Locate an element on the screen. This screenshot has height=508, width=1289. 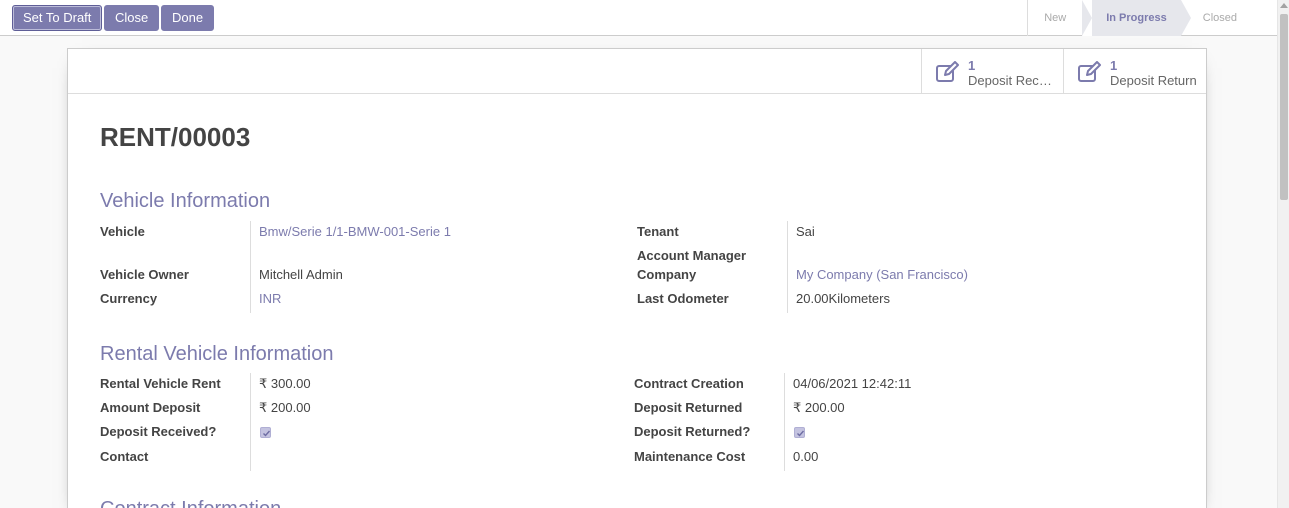
rental-vehicle-rent-label: Rental Vehicle Rent is located at coordinates (160, 383).